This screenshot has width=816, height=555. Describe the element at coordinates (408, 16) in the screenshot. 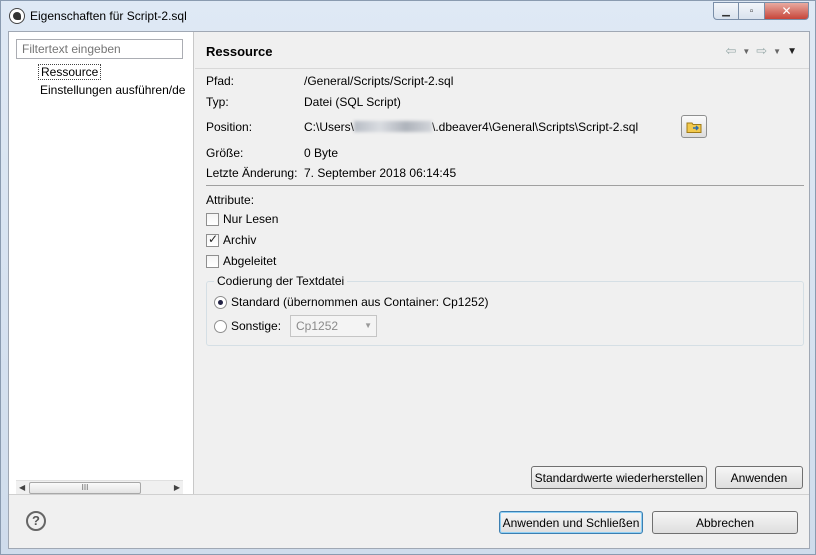

I see `title-bar: Eigenschaften für Script-2.sql ▁ ▫ ✕` at that location.